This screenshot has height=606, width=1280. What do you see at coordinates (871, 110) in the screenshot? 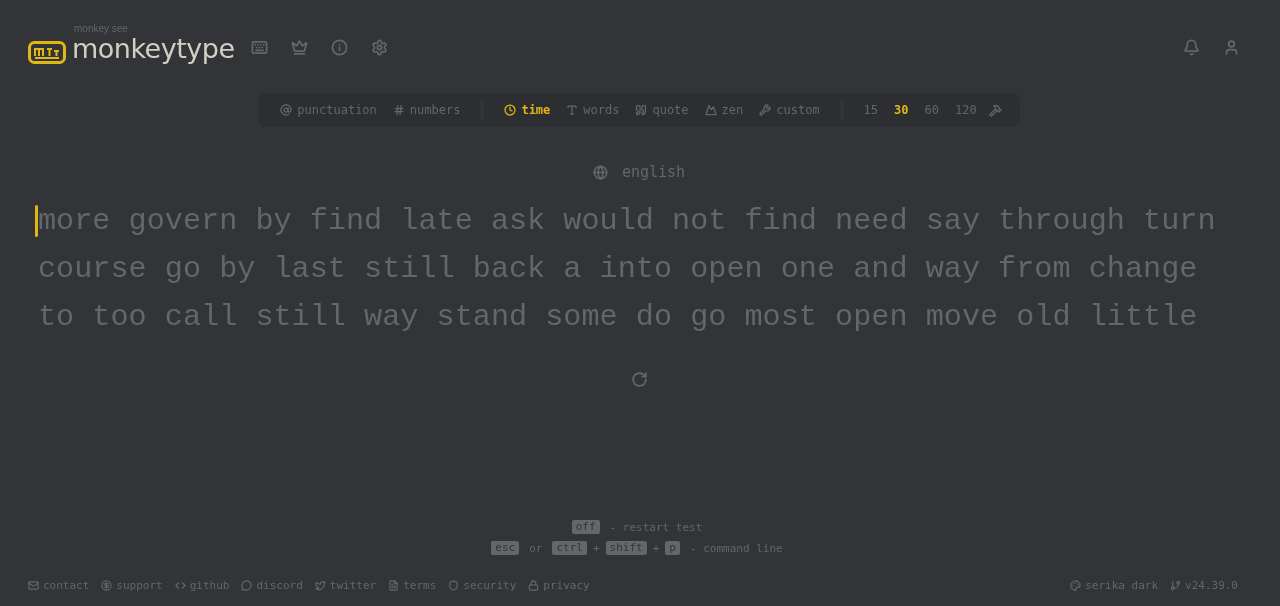
I see `duration-option: 15` at bounding box center [871, 110].